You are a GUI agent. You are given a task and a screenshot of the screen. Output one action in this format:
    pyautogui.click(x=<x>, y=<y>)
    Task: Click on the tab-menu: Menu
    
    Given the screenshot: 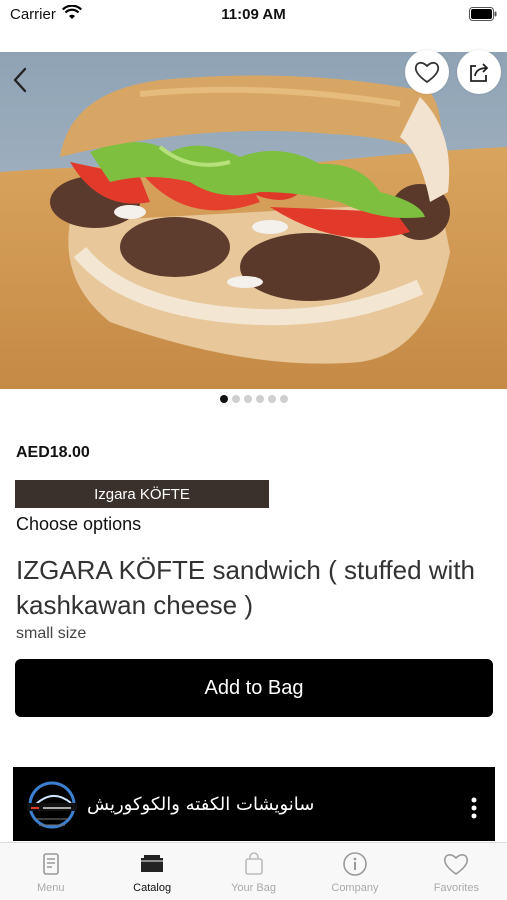 What is the action you would take?
    pyautogui.click(x=50, y=871)
    